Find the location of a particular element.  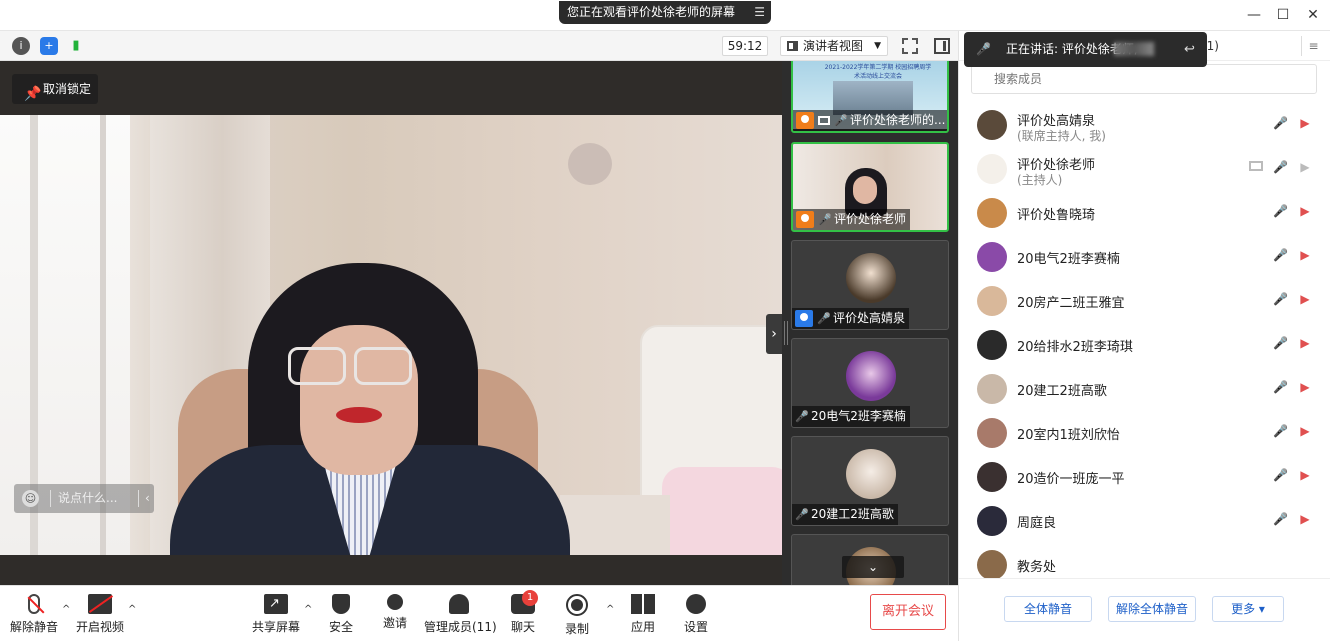

signal-icon: ▮ is located at coordinates (76, 46).